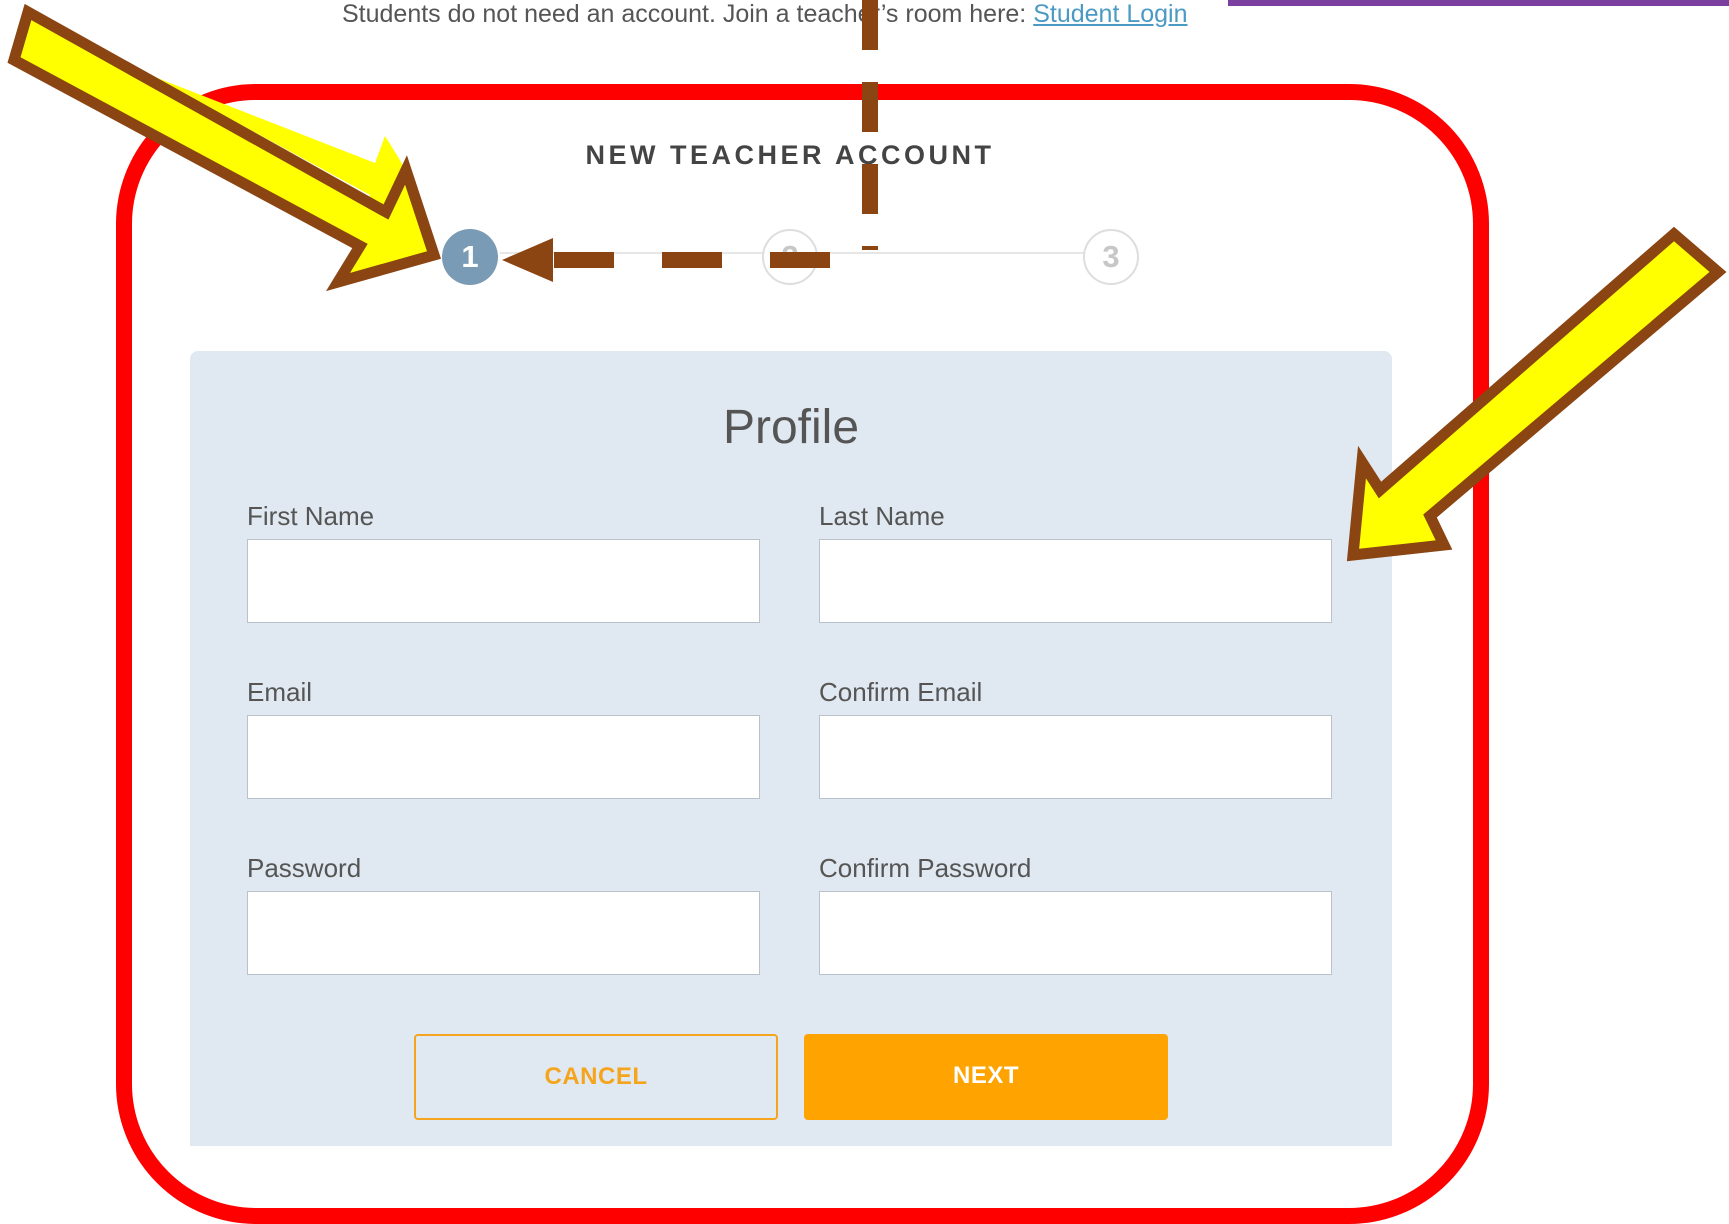  I want to click on dashed-arrow-icon, so click(690, 141).